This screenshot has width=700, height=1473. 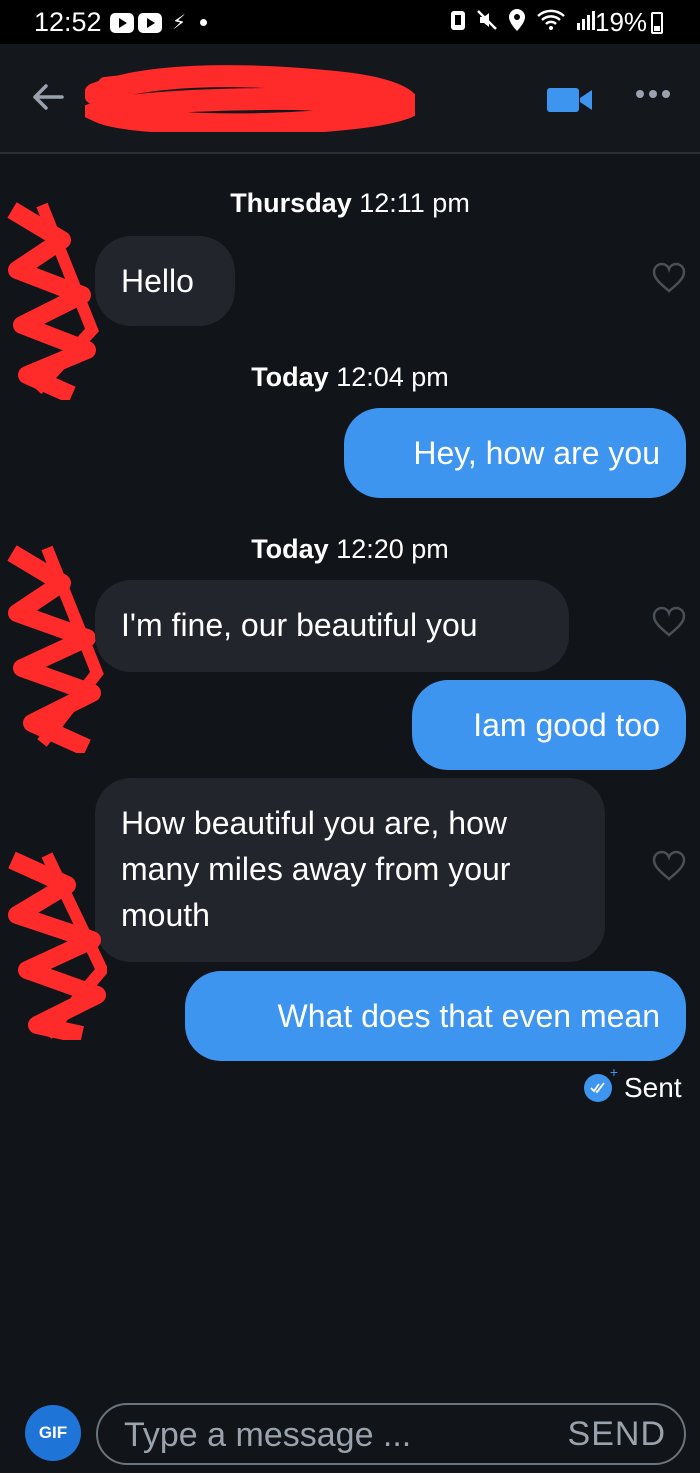 I want to click on status-time: 12:52, so click(x=68, y=22).